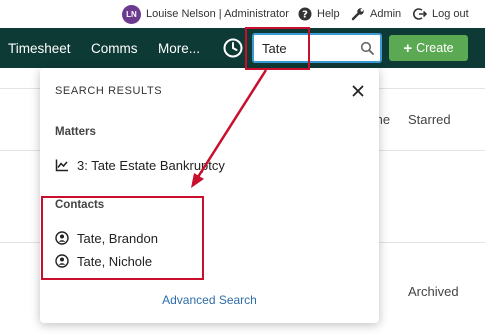  What do you see at coordinates (115, 261) in the screenshot?
I see `contact-result-label: Tate, Nichole` at bounding box center [115, 261].